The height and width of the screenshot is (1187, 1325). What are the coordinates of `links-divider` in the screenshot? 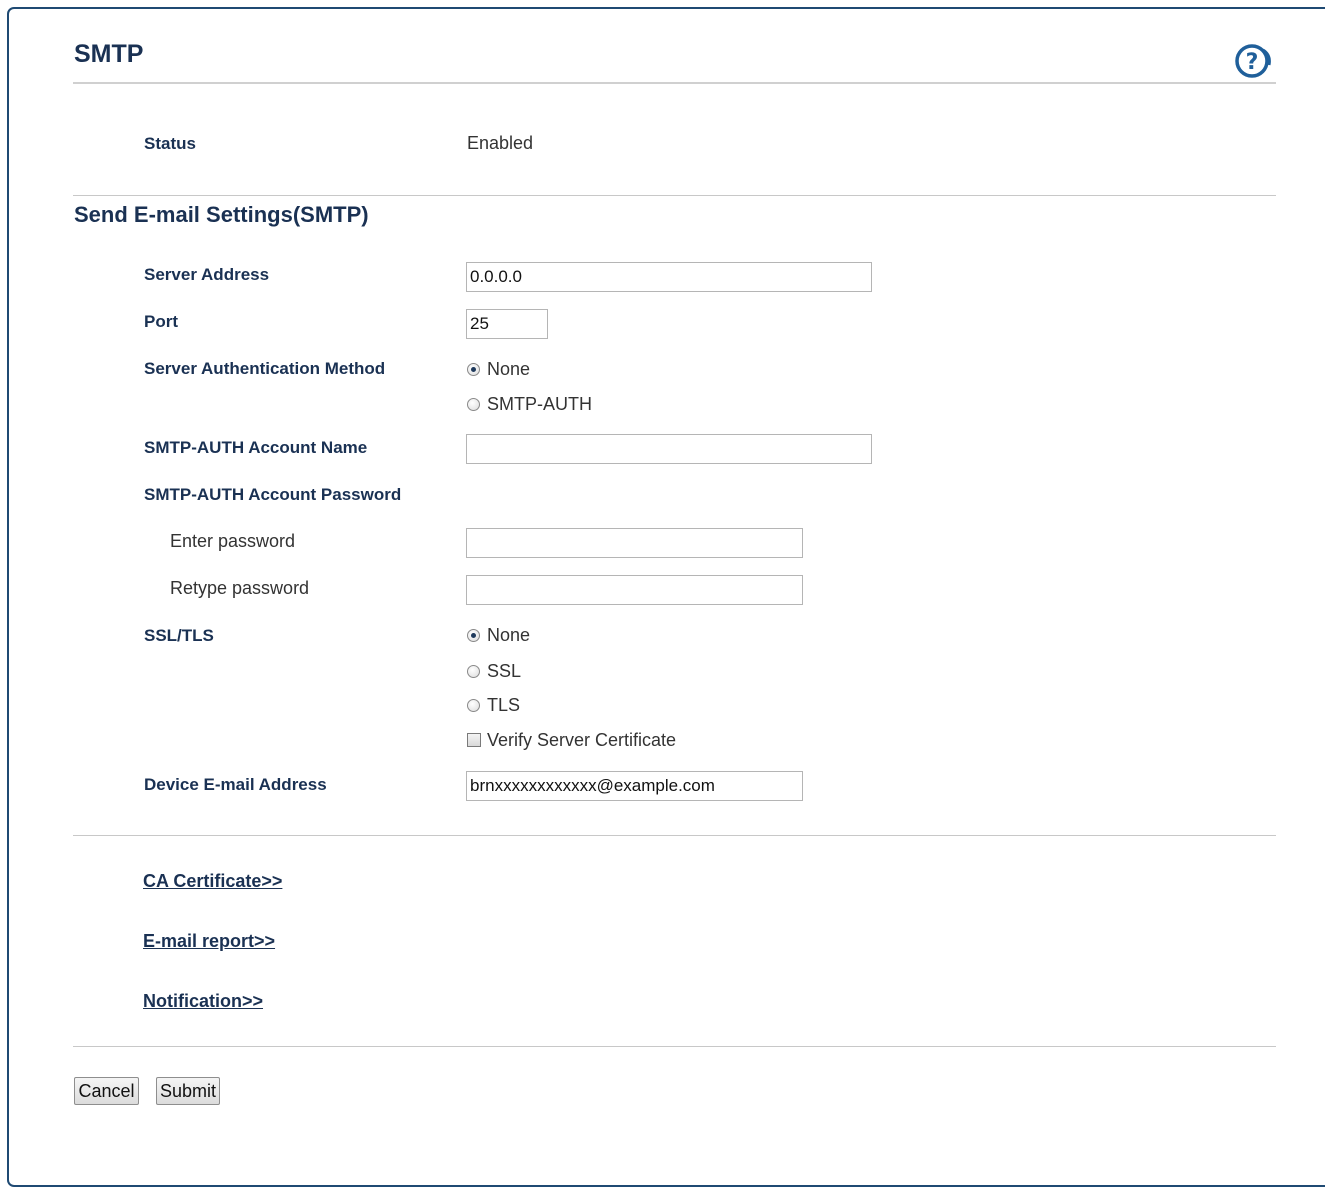 It's located at (674, 1046).